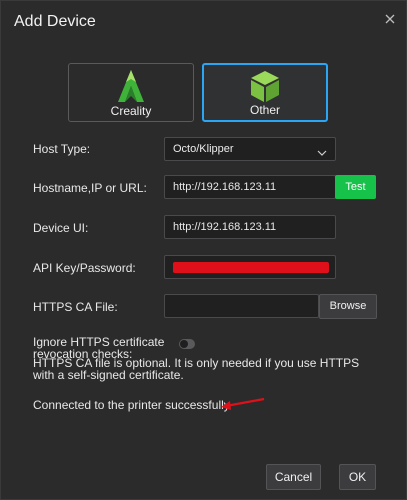 The height and width of the screenshot is (500, 407). I want to click on hostname-input: http://192.168.123.11, so click(250, 187).